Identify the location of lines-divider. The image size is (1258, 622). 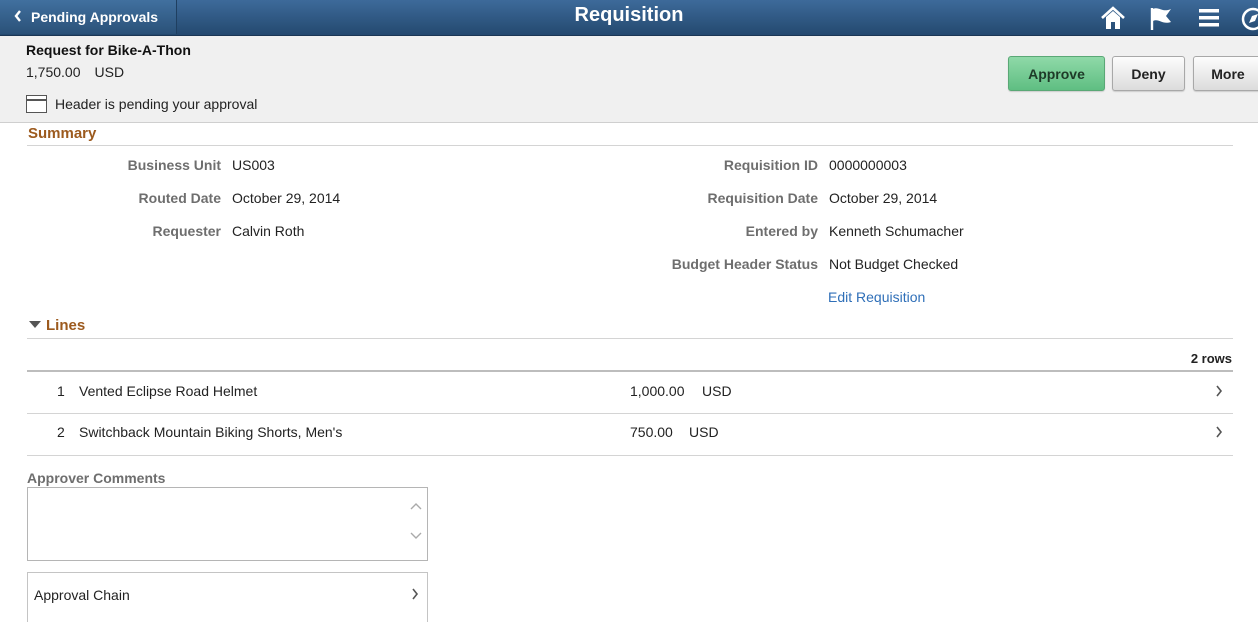
(630, 338).